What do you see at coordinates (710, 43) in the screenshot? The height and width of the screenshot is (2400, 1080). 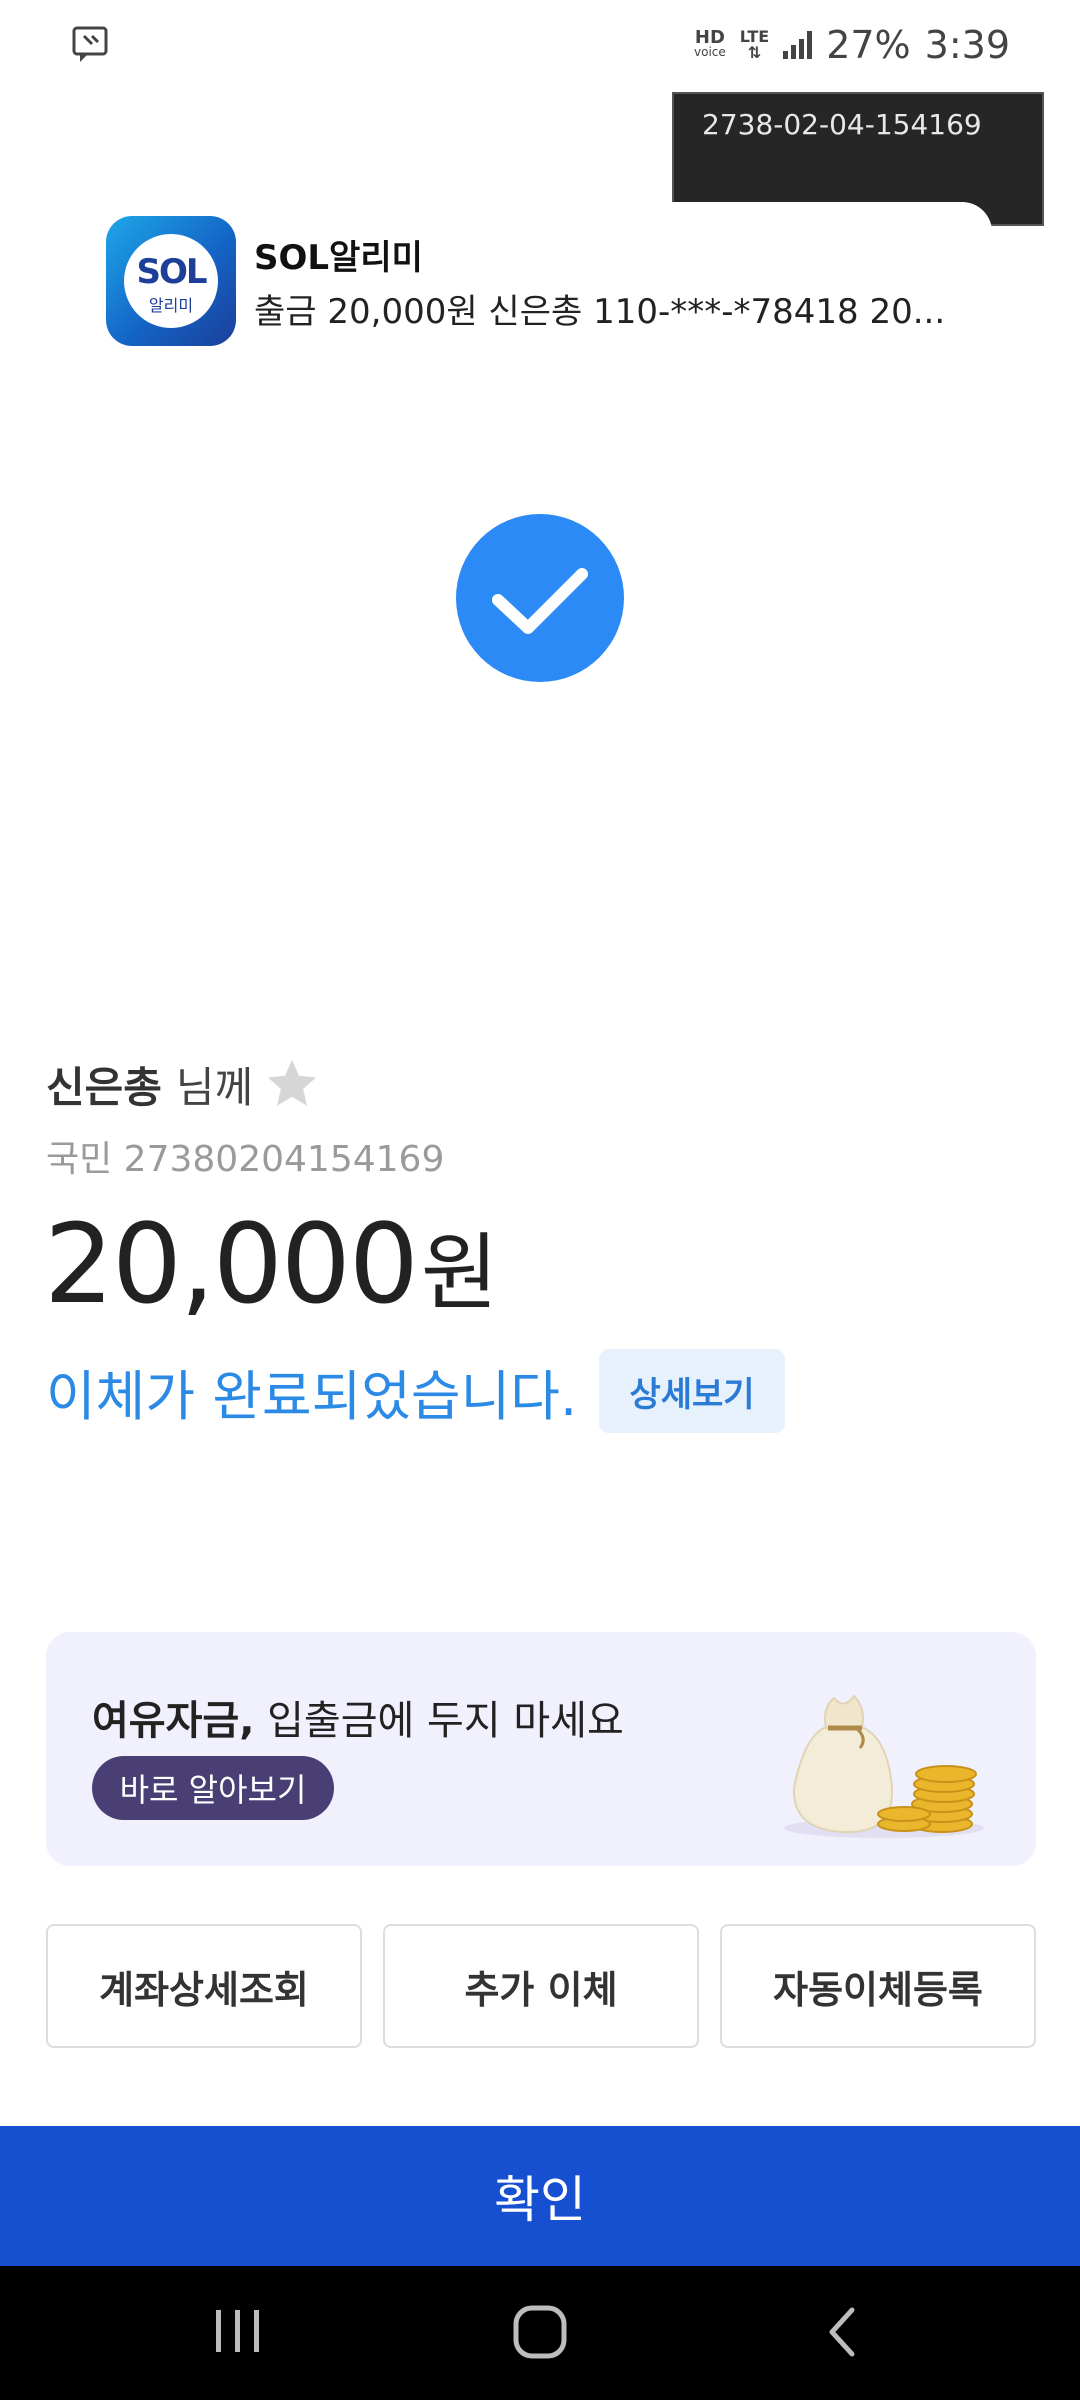 I see `hd-voice-indicator: HD voice` at bounding box center [710, 43].